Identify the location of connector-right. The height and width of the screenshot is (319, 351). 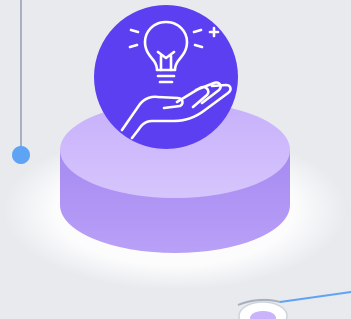
(294, 305).